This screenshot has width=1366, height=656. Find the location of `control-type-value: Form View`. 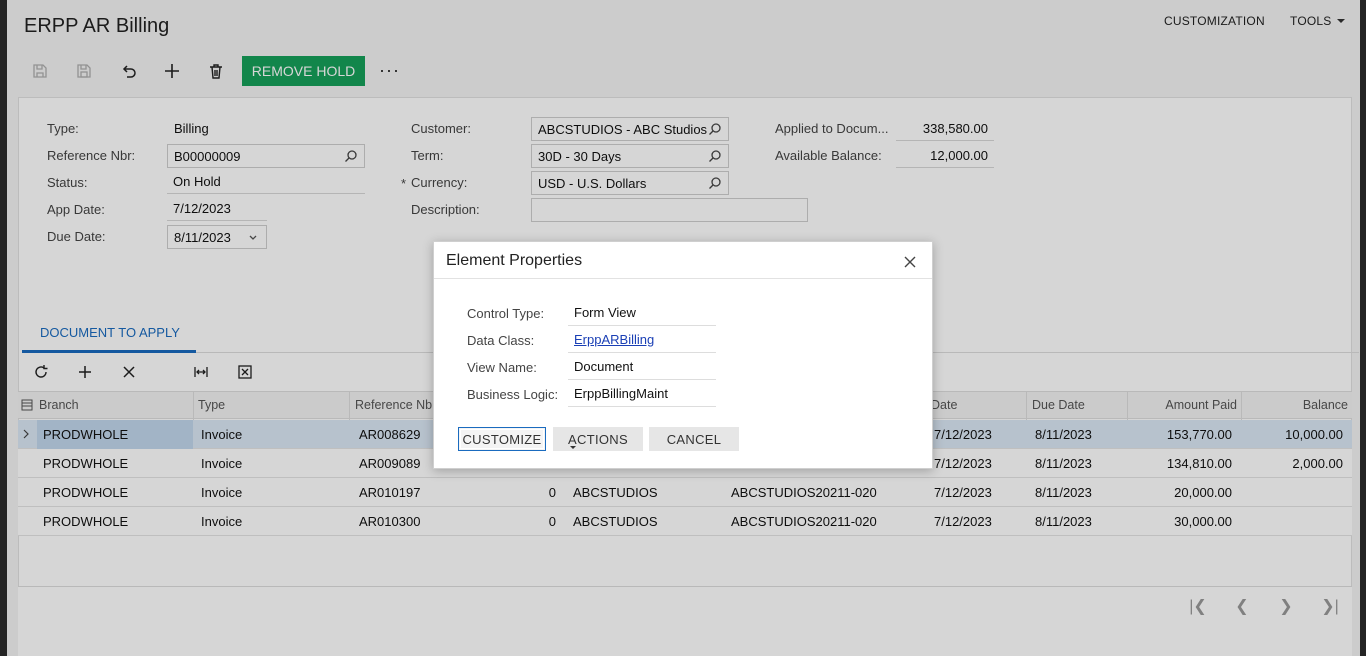

control-type-value: Form View is located at coordinates (642, 313).